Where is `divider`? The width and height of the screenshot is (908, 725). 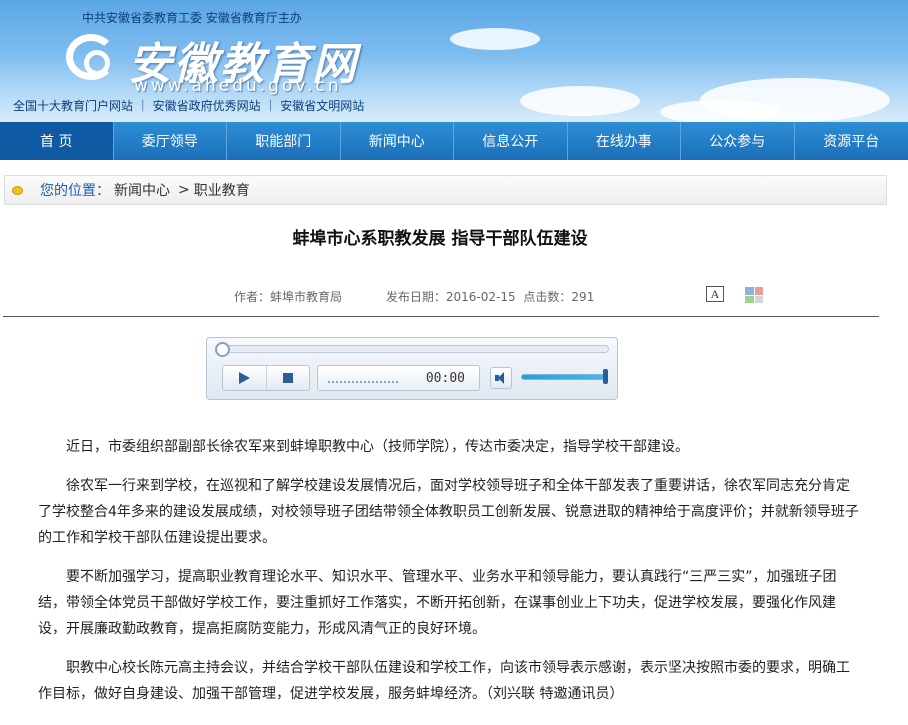
divider is located at coordinates (441, 316).